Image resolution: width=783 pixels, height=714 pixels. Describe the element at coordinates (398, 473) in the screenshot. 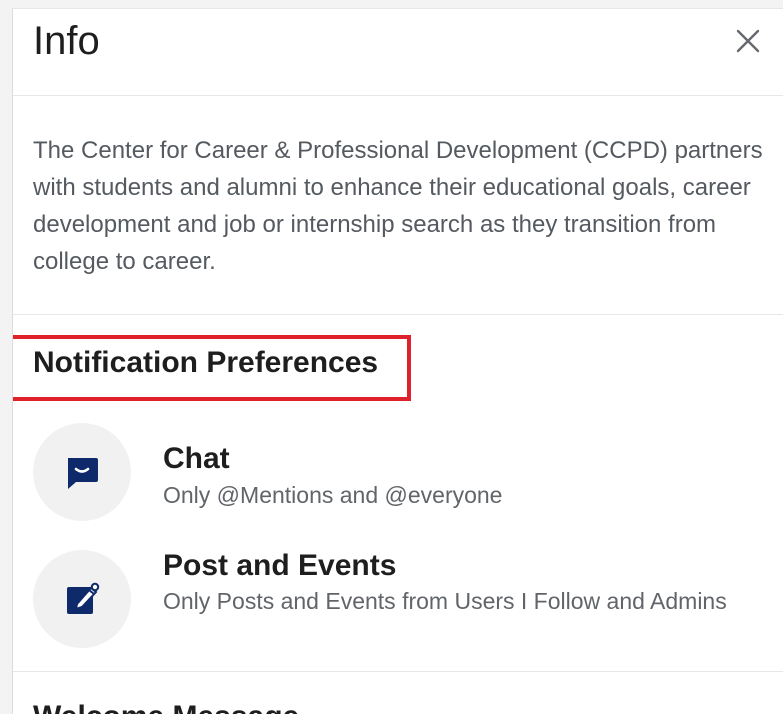

I see `pref-item-chat: Chat Only @Mentions and @everyone` at that location.